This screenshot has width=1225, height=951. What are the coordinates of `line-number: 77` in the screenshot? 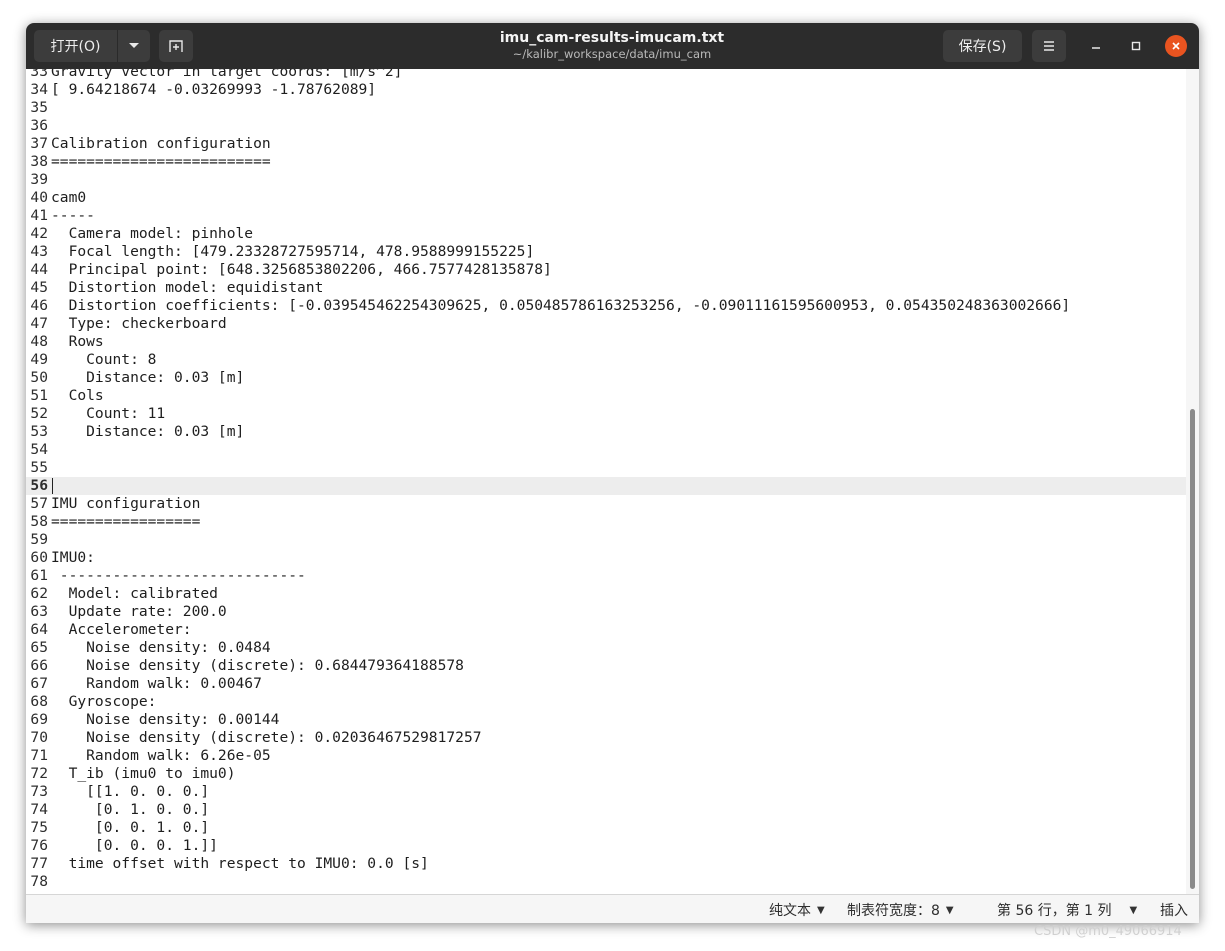 It's located at (39, 863).